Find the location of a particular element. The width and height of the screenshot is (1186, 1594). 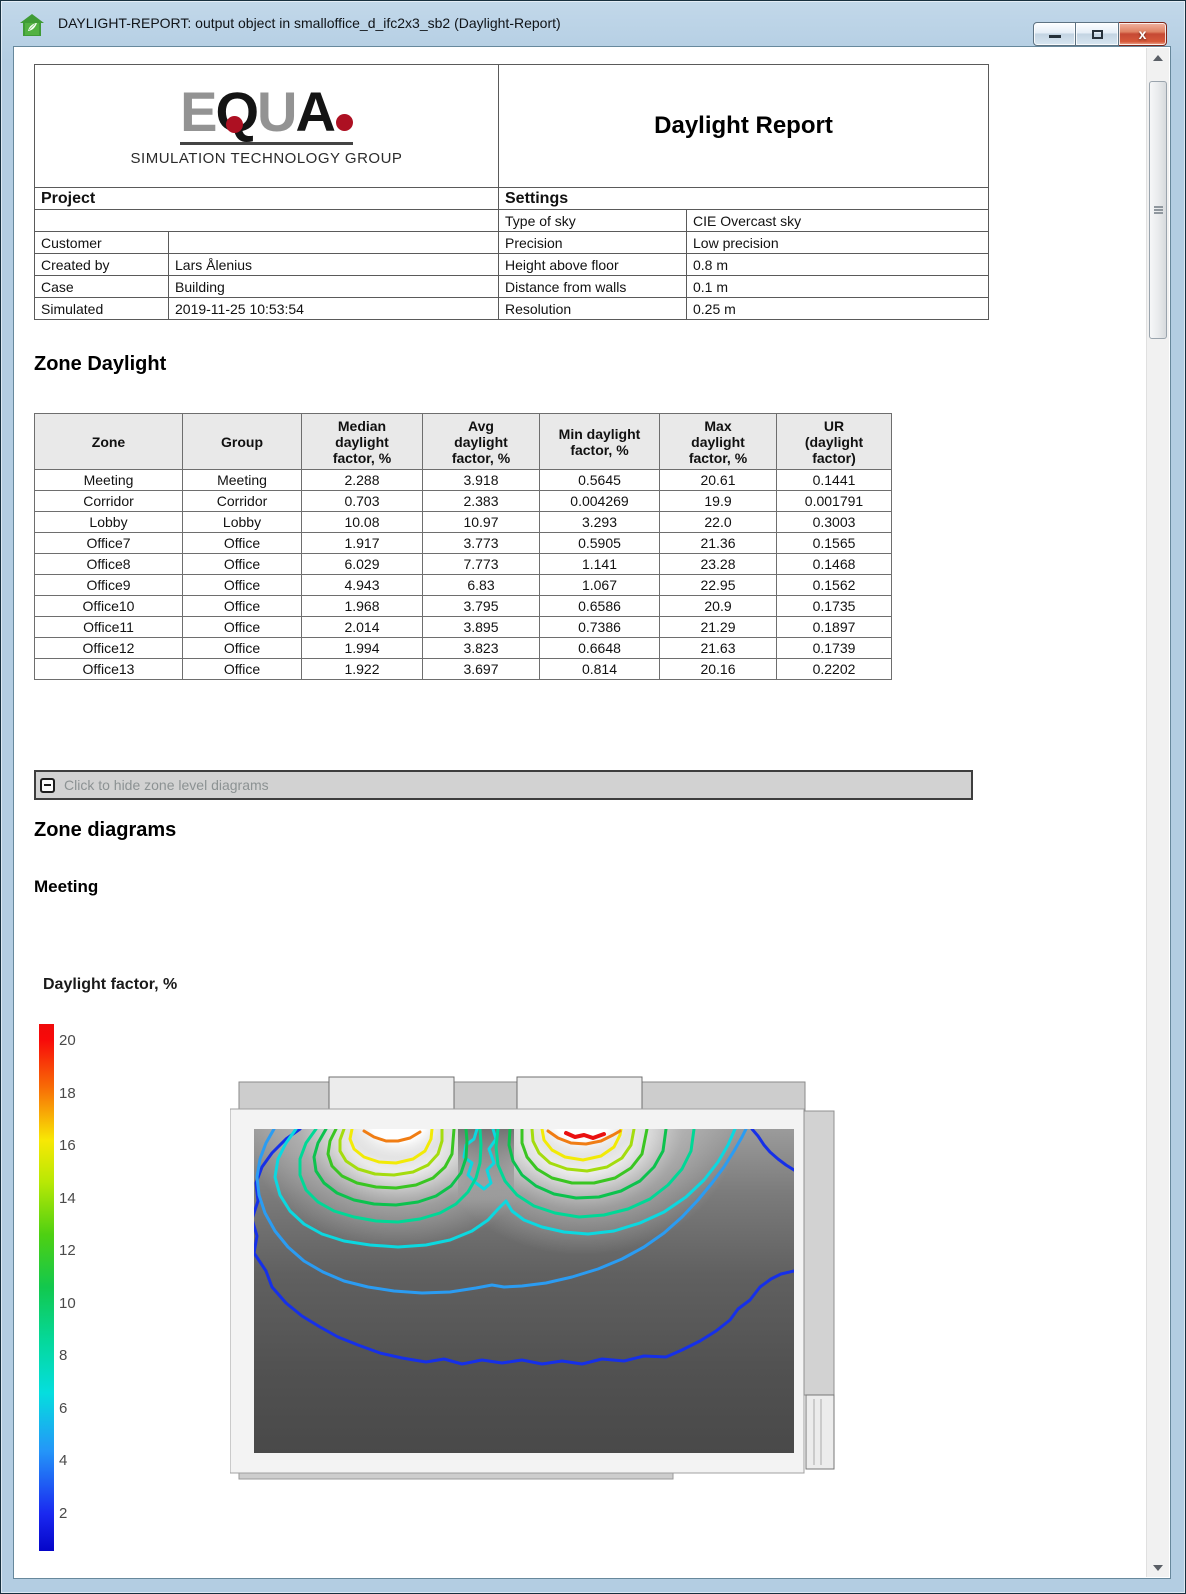

vertical-scrollbar is located at coordinates (1157, 812).